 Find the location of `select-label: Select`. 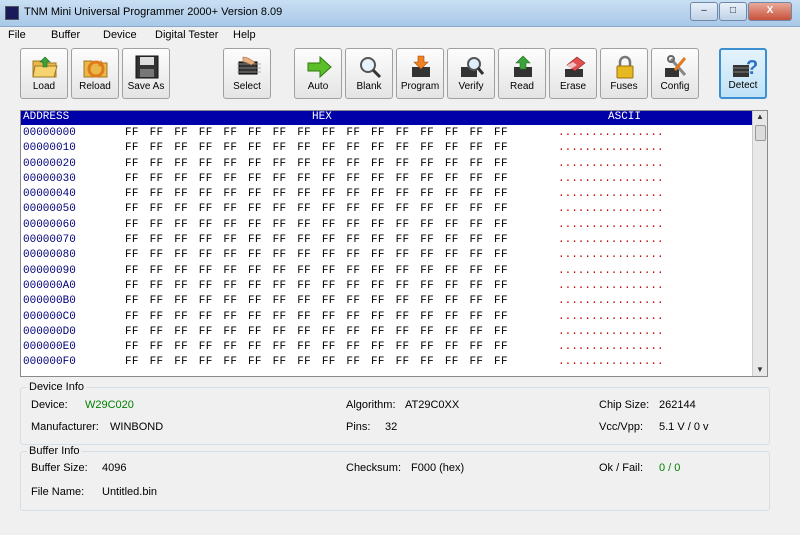

select-label: Select is located at coordinates (247, 86).